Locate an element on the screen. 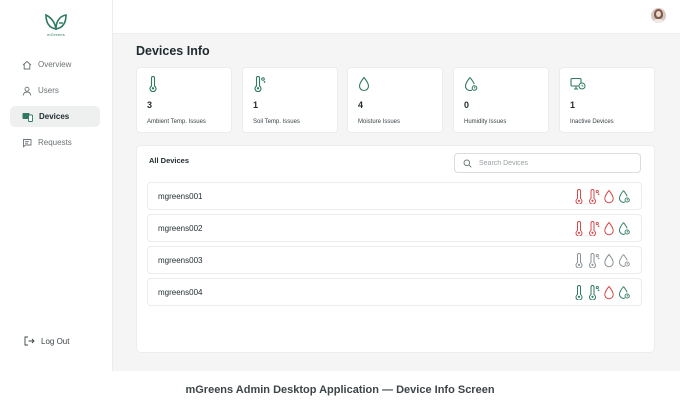  sidebar-item-requests: Requests is located at coordinates (55, 142).